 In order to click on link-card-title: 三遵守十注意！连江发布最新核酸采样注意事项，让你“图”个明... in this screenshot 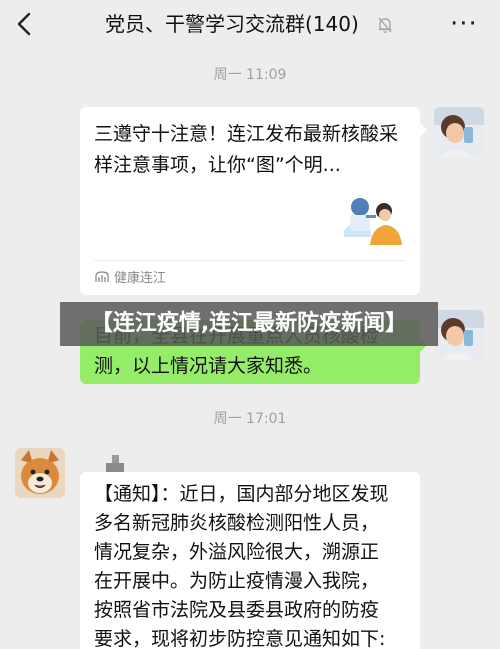, I will do `click(246, 149)`.